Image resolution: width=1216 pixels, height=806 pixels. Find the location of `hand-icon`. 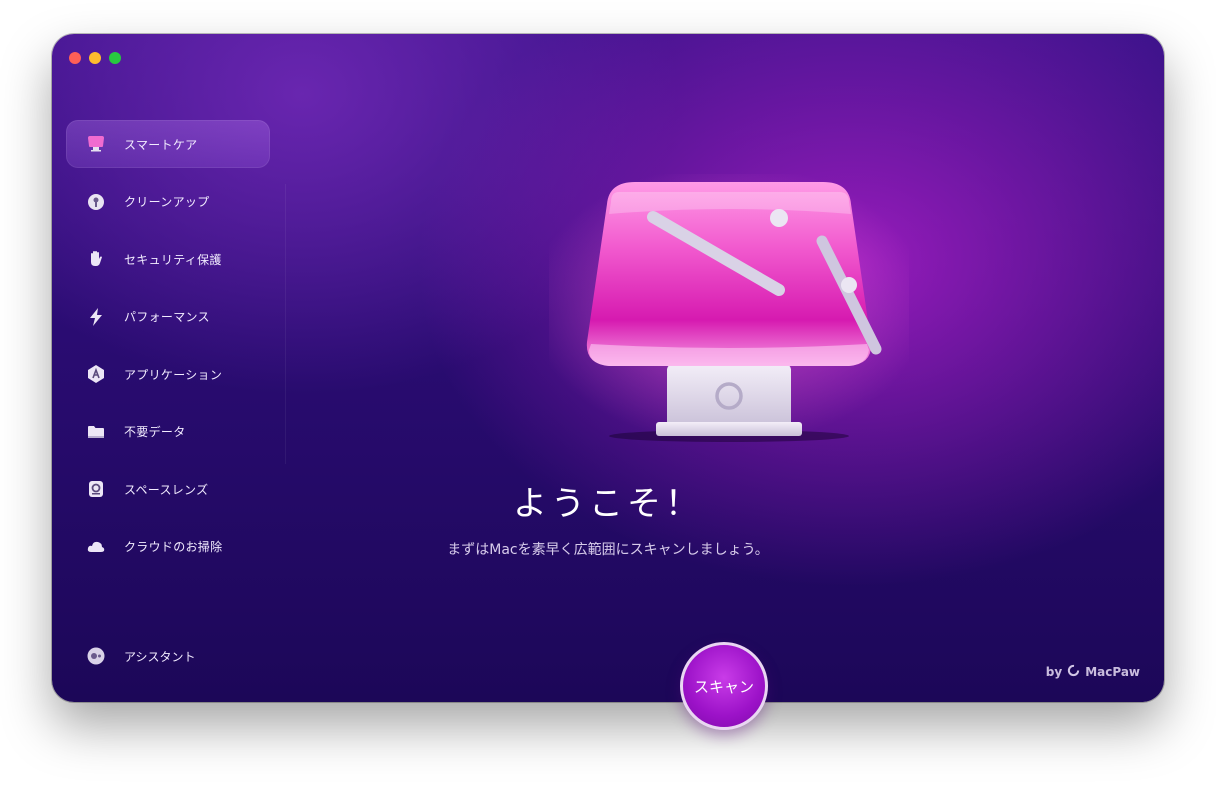

hand-icon is located at coordinates (96, 259).